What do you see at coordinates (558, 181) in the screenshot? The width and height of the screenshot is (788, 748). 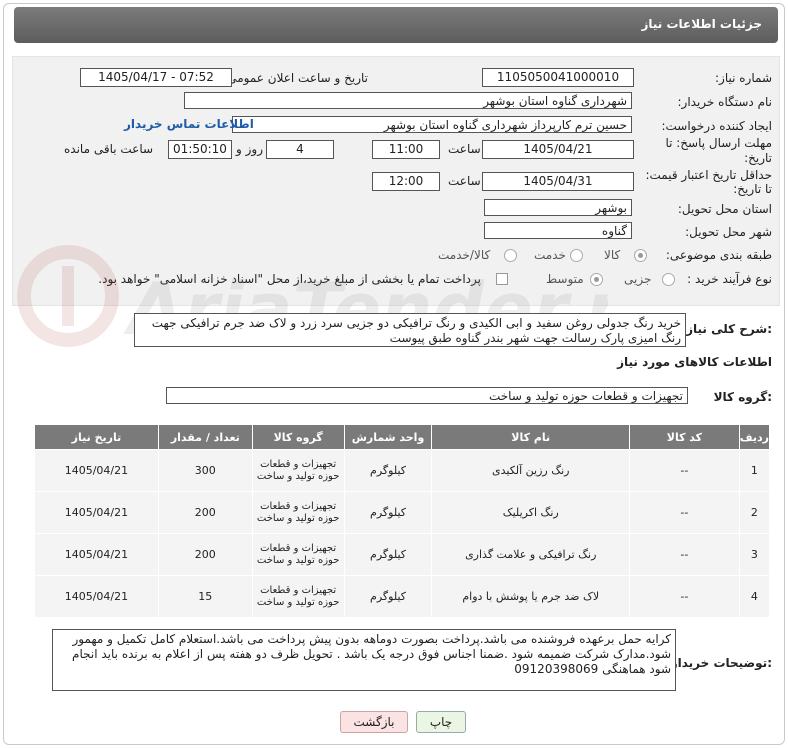 I see `validity-date-field: 1405/04/31` at bounding box center [558, 181].